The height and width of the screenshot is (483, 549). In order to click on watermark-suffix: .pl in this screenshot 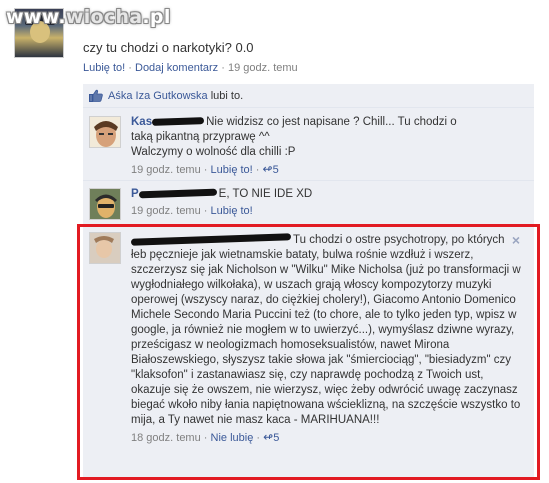, I will do `click(156, 17)`.